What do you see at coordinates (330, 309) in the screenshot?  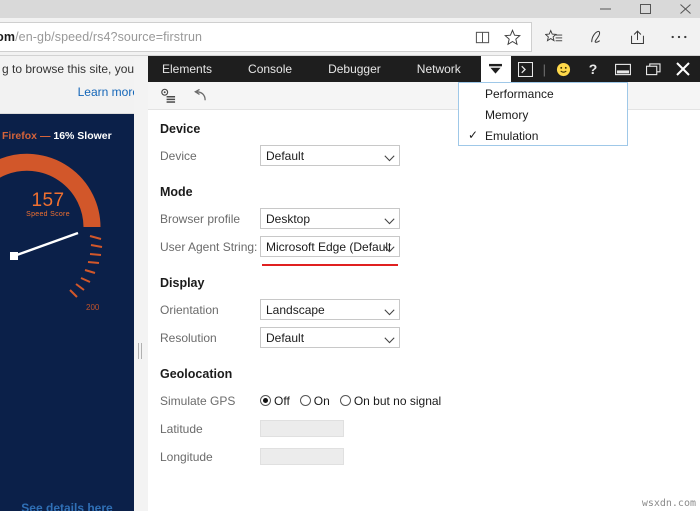 I see `orientation-select: Landscape` at bounding box center [330, 309].